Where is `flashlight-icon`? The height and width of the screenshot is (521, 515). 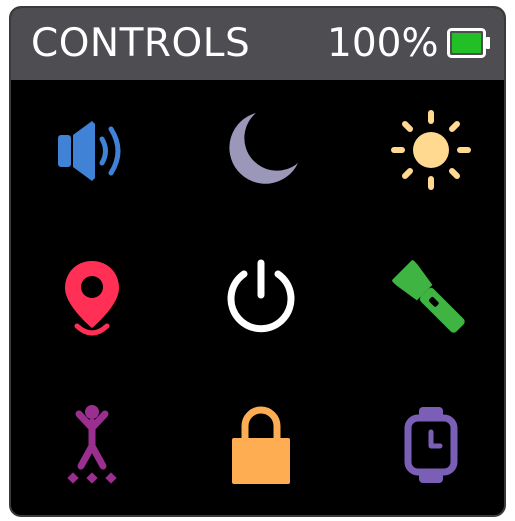 flashlight-icon is located at coordinates (428, 296).